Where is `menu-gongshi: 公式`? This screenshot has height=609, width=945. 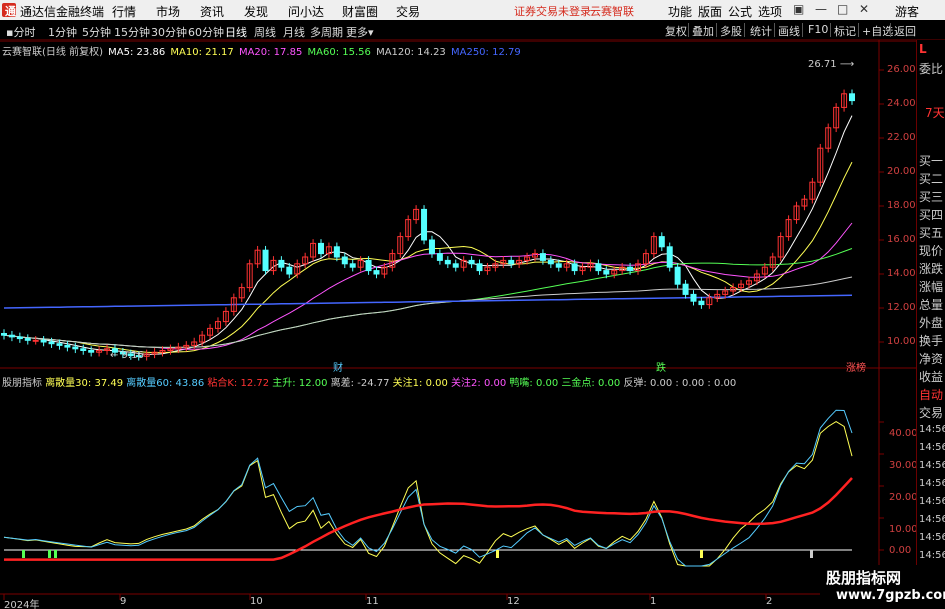 menu-gongshi: 公式 is located at coordinates (740, 11).